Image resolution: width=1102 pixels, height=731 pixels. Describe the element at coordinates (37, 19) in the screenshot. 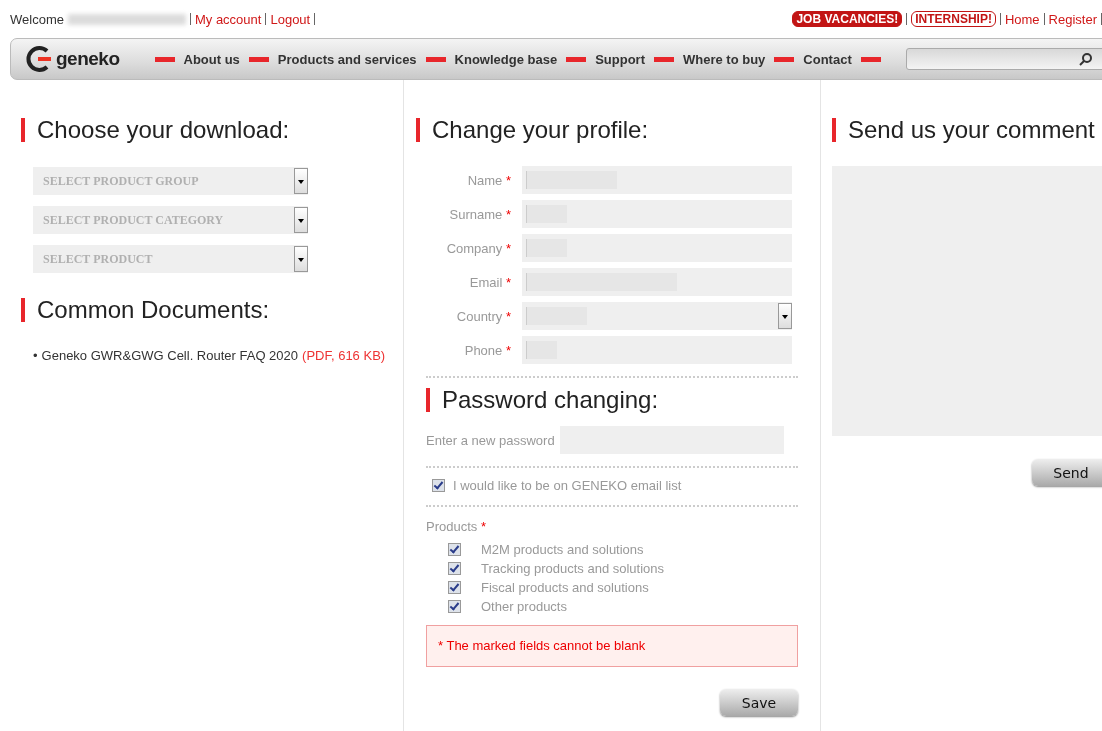

I see `welcome-text: Welcome` at that location.